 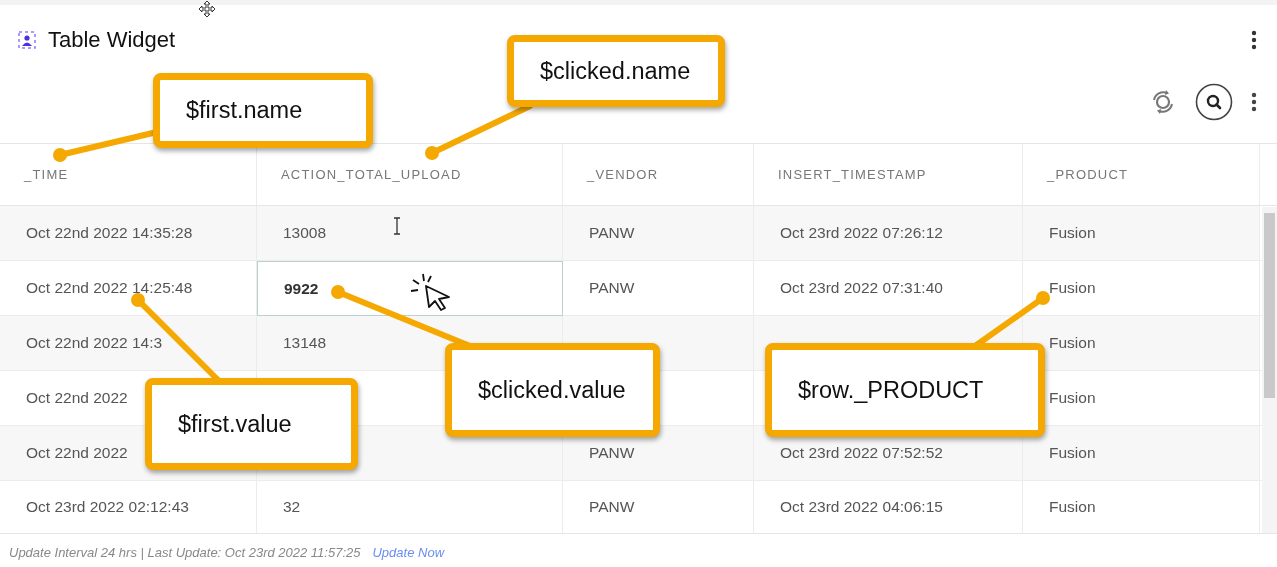 What do you see at coordinates (251, 424) in the screenshot?
I see `annotation-tooltip: $first.value` at bounding box center [251, 424].